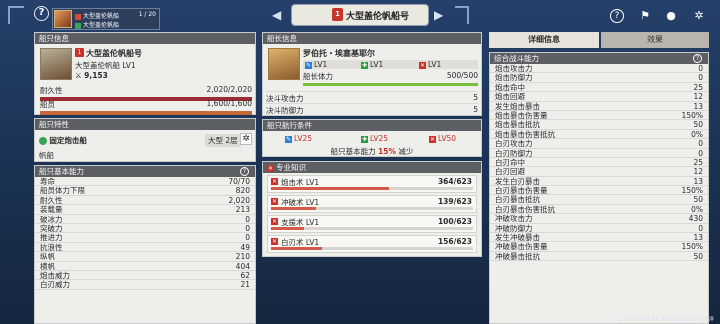 The image size is (720, 324). What do you see at coordinates (514, 68) in the screenshot?
I see `stat-label: 炮击攻击力` at bounding box center [514, 68].